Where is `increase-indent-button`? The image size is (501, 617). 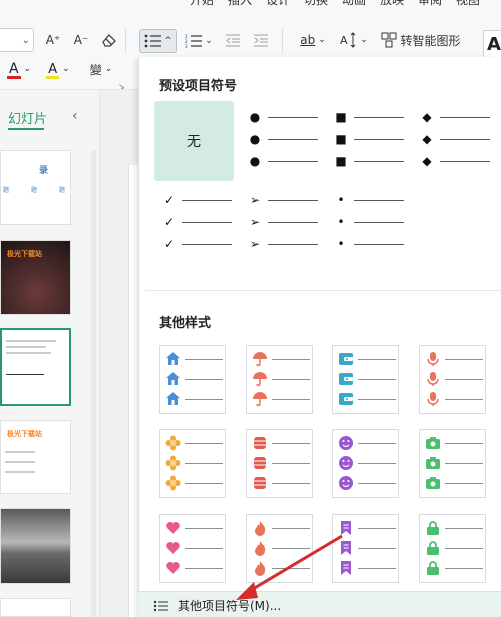
increase-indent-button is located at coordinates (261, 40).